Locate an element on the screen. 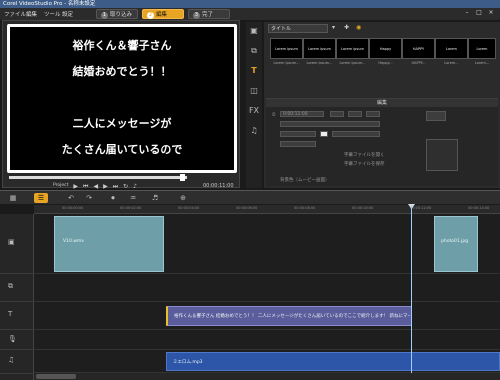  maximize-icon: □ is located at coordinates (479, 13).